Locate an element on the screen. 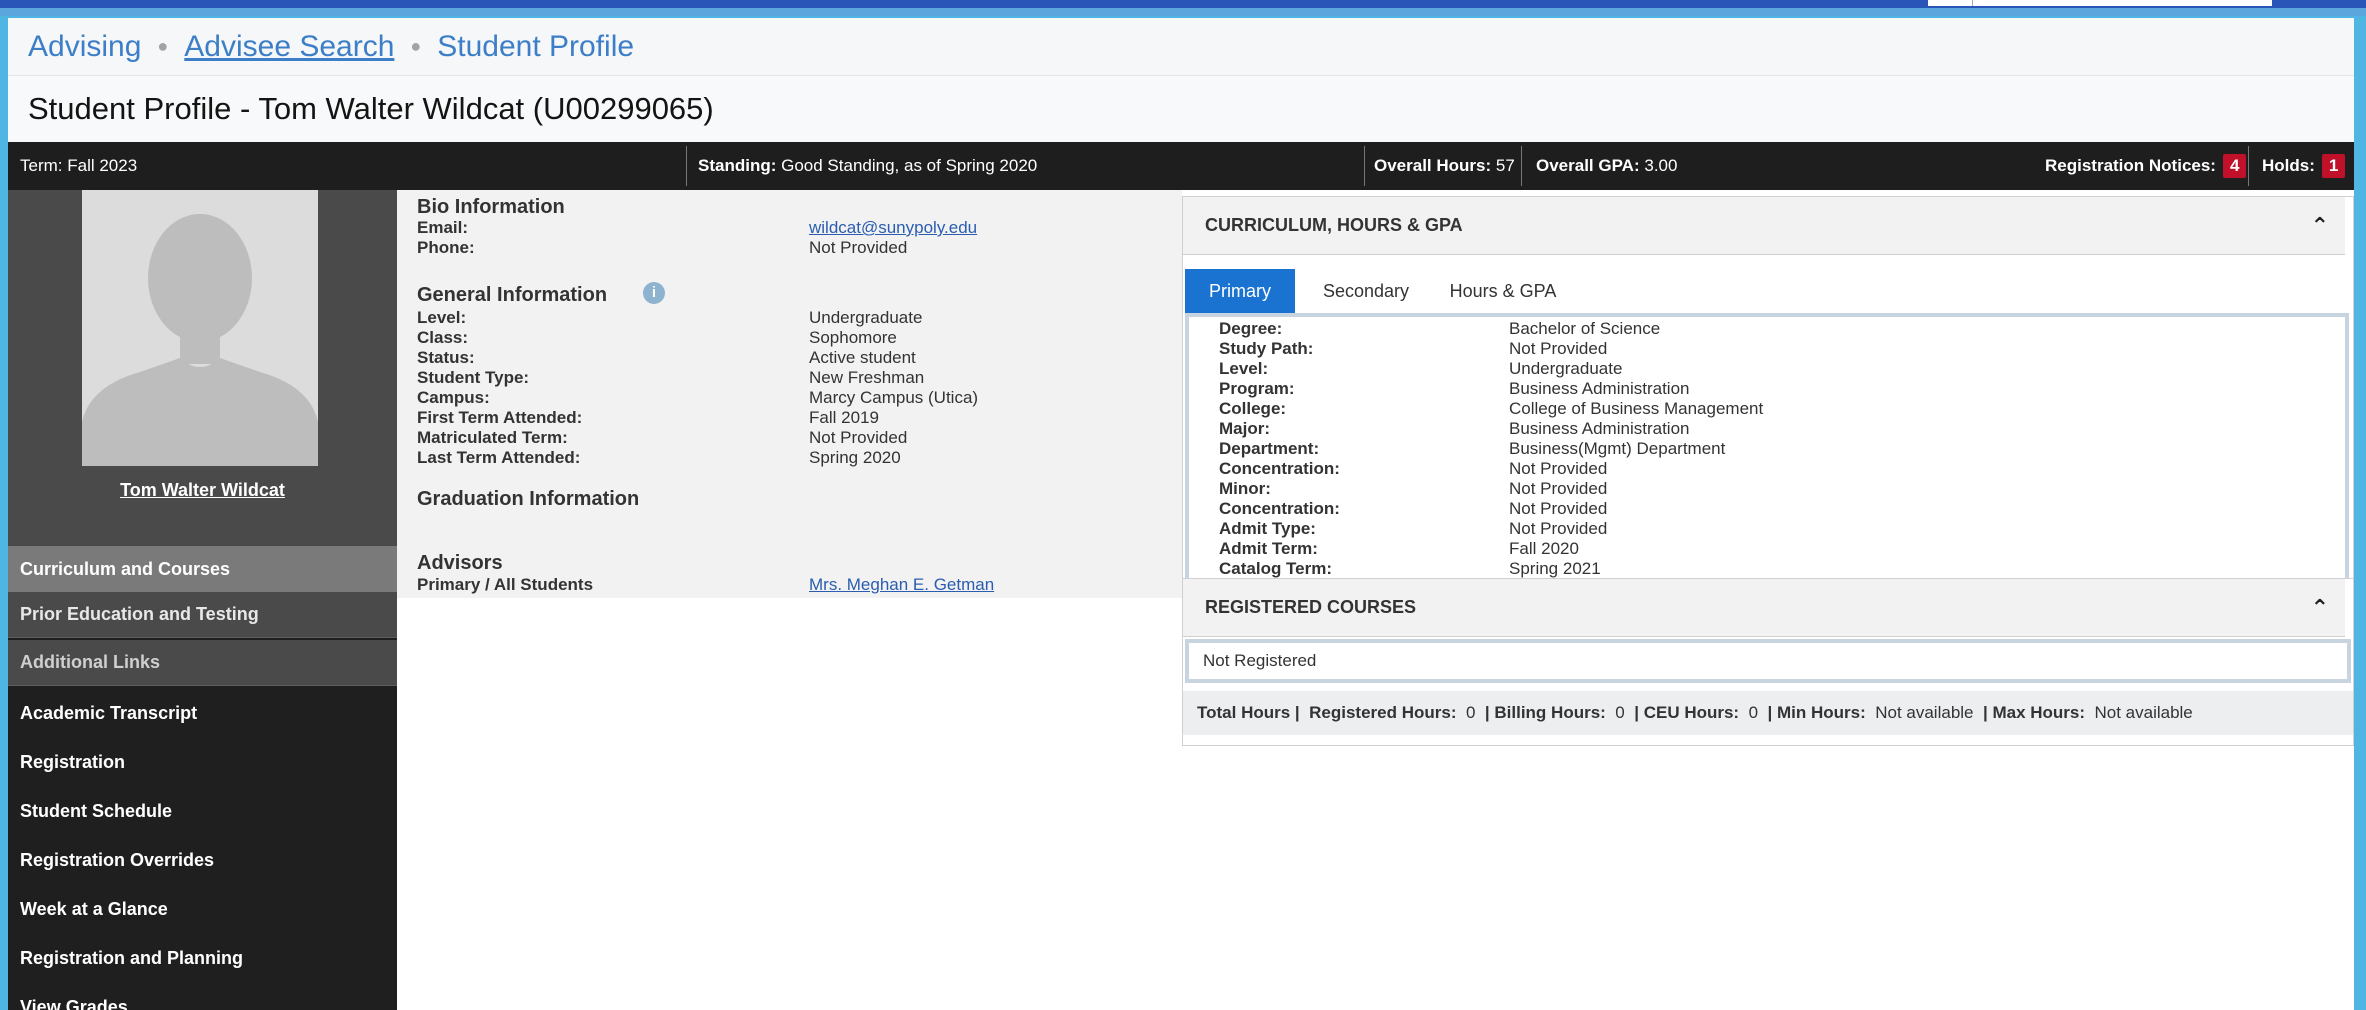 The height and width of the screenshot is (1010, 2366). breadcrumb-advisee-search: Advisee Search is located at coordinates (289, 47).